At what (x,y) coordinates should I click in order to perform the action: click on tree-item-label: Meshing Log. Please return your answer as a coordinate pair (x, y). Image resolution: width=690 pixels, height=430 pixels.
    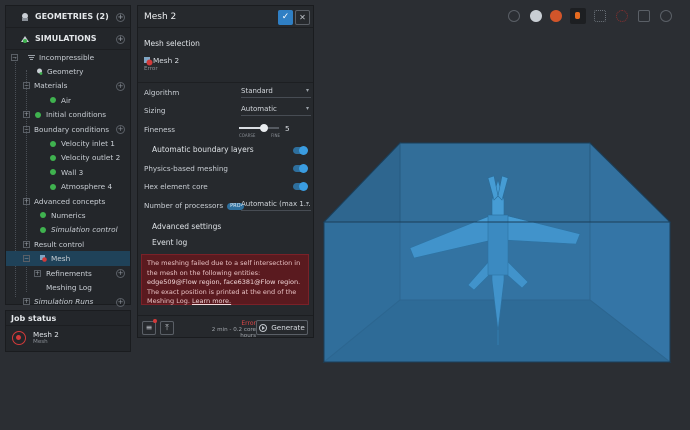
    Looking at the image, I should click on (69, 287).